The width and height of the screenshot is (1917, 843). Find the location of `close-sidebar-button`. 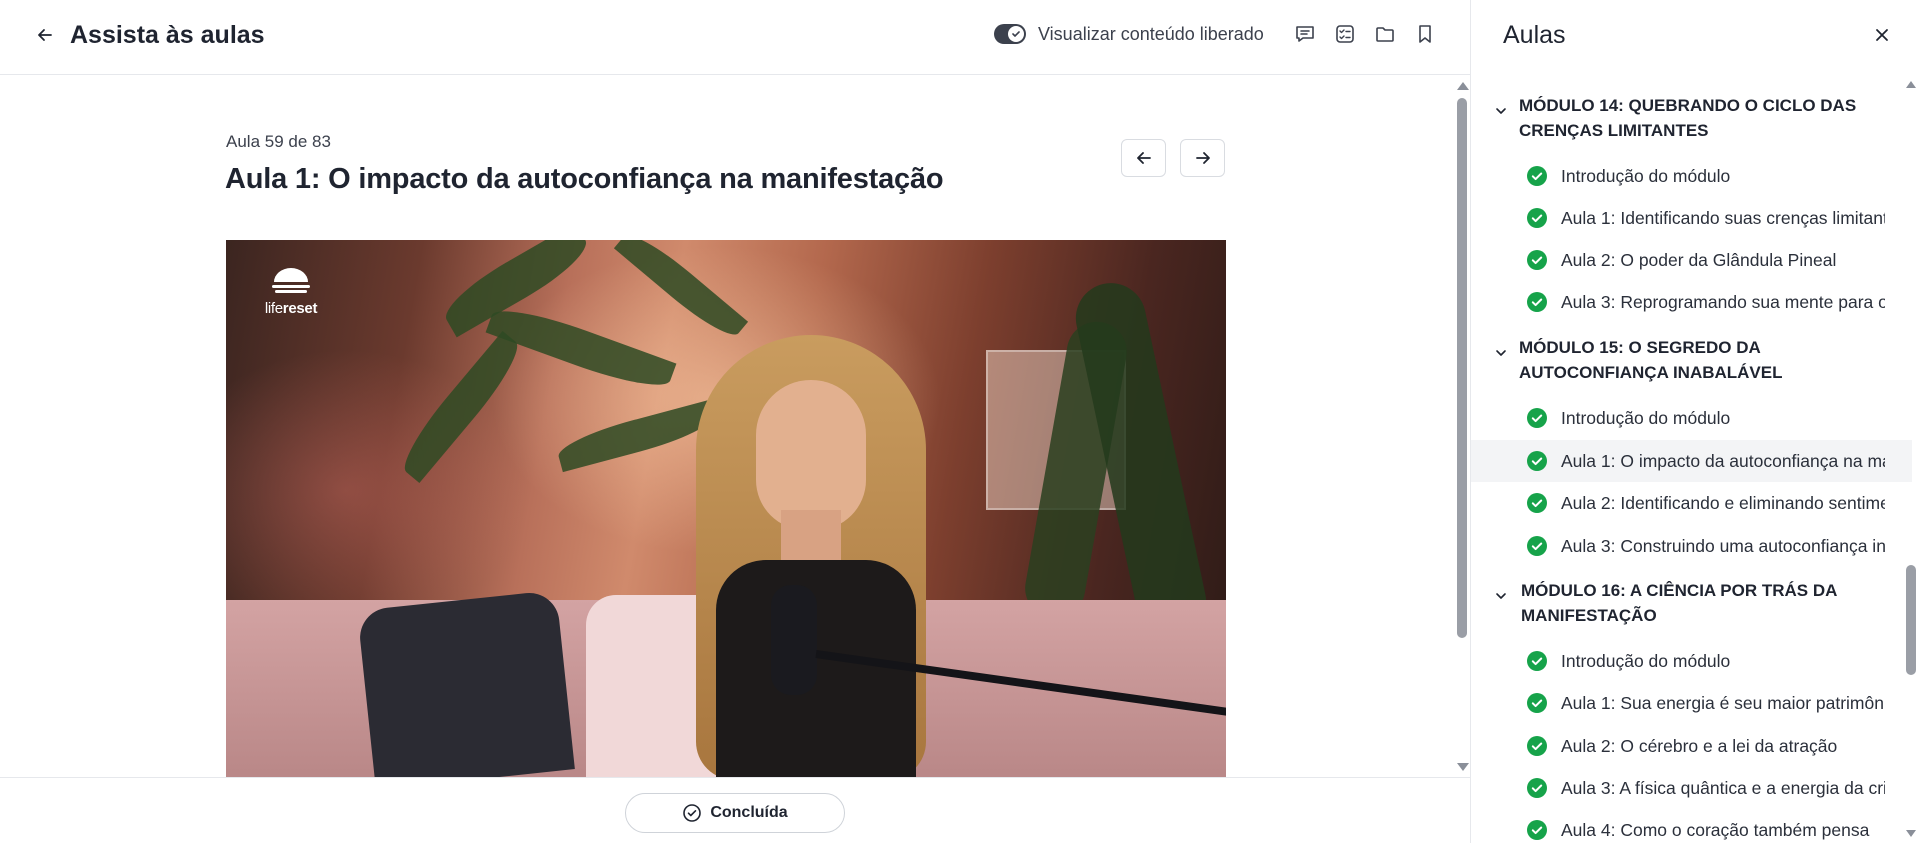

close-sidebar-button is located at coordinates (1882, 35).